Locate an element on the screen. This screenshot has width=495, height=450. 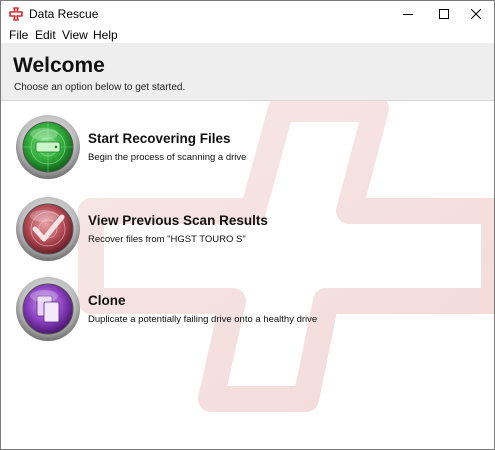
menu-bar: File Edit View Help is located at coordinates (247, 35).